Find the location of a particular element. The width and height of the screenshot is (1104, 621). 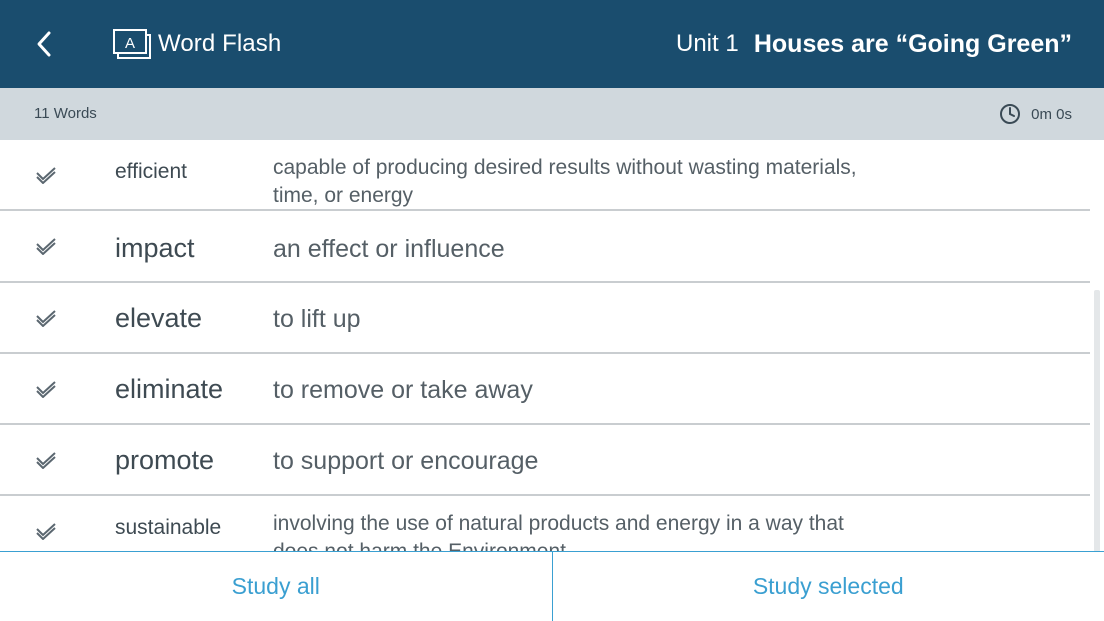

timer: 0m 0s is located at coordinates (1035, 114).